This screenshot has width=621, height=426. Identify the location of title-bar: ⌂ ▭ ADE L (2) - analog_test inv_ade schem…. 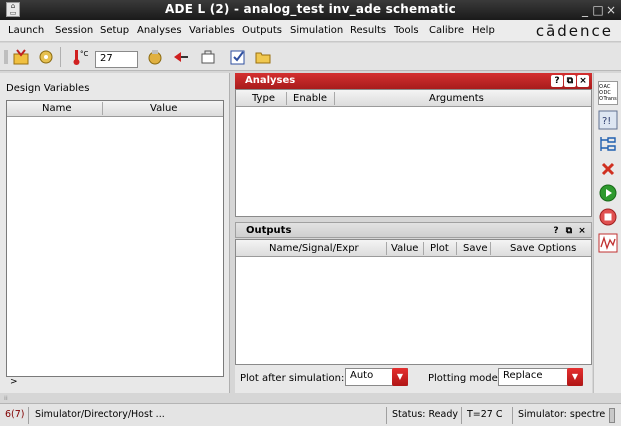
(310, 10).